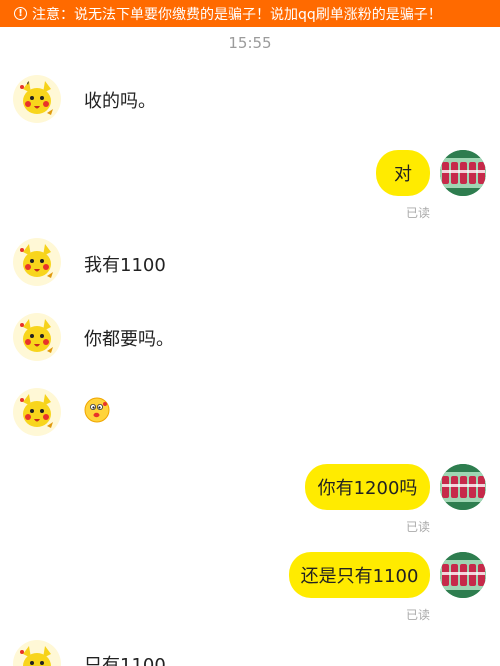 This screenshot has width=500, height=666. I want to click on face-emoji-icon, so click(97, 410).